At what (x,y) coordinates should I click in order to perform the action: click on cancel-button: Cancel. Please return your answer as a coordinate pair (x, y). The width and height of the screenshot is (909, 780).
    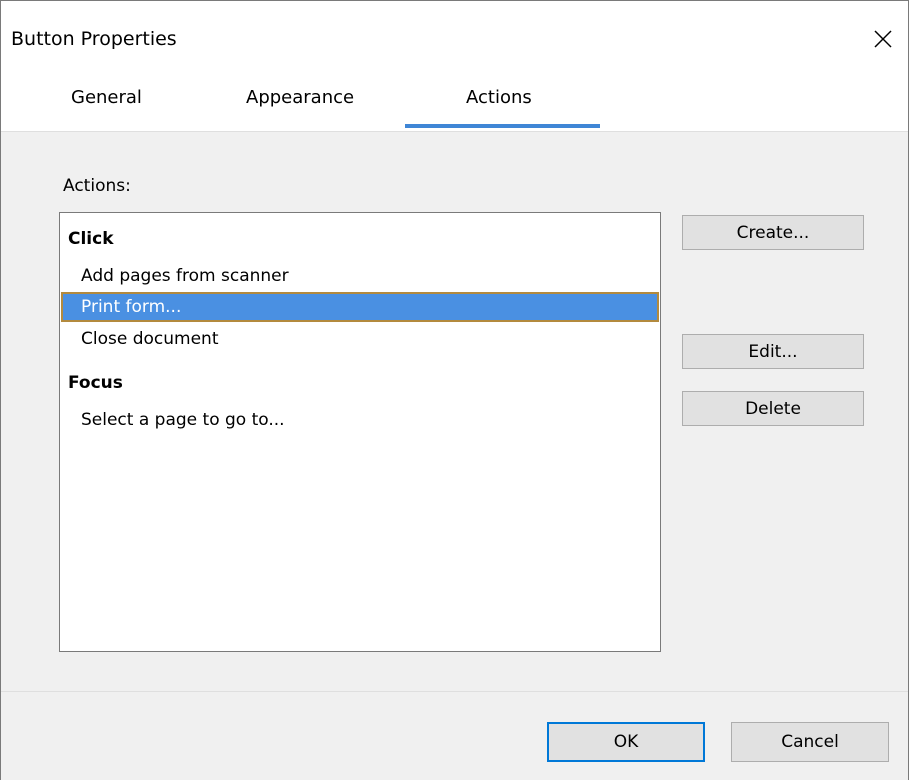
    Looking at the image, I should click on (810, 742).